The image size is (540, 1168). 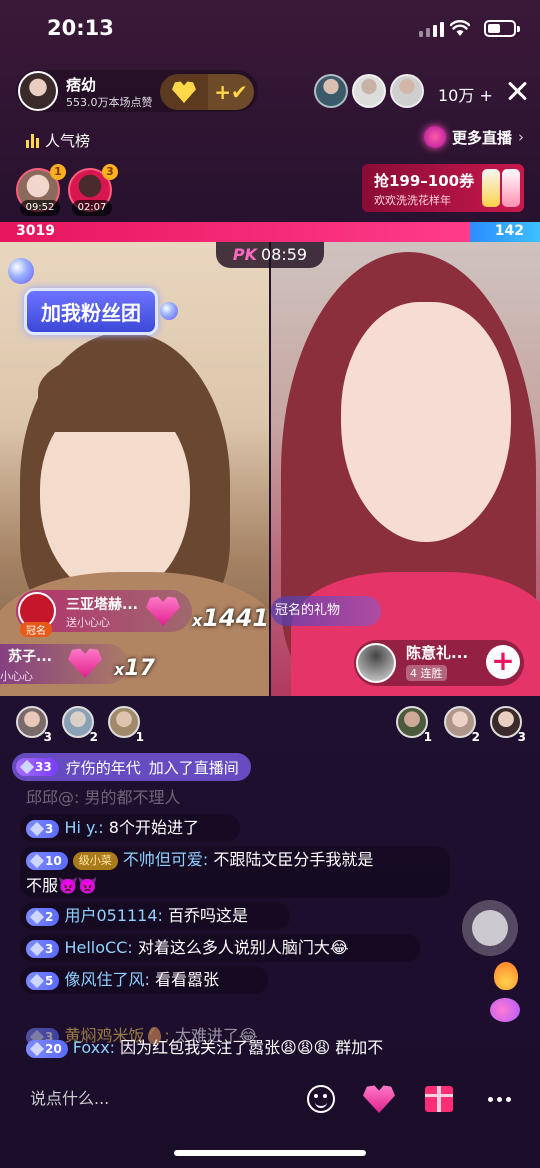 What do you see at coordinates (80, 28) in the screenshot?
I see `status-time: 20:13` at bounding box center [80, 28].